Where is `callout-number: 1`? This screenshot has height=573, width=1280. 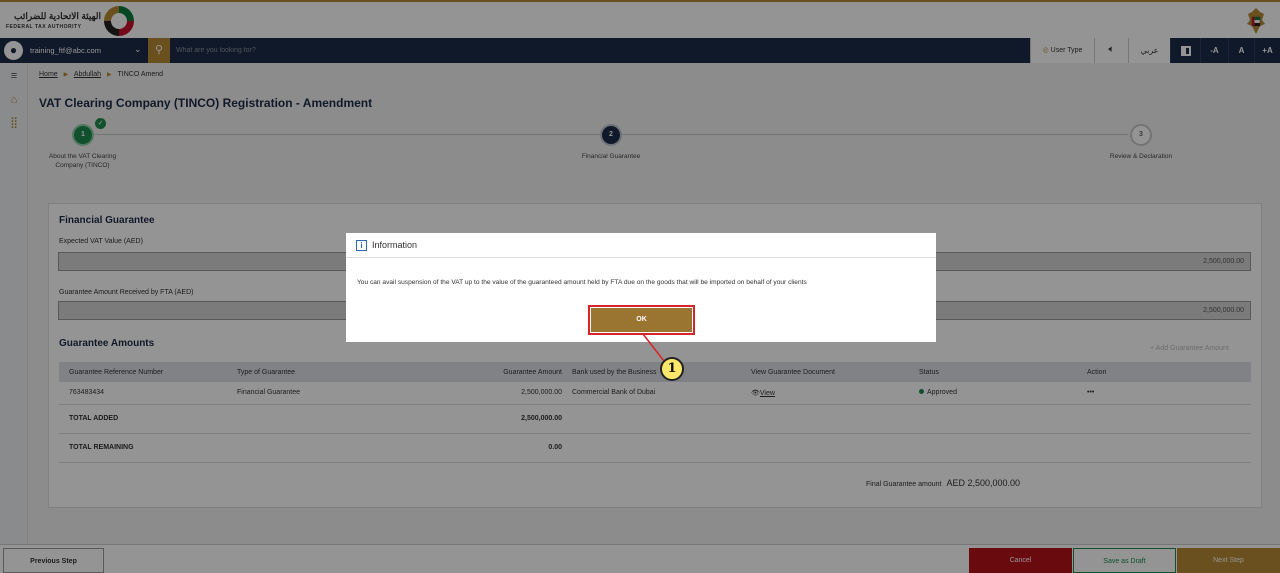
callout-number: 1 is located at coordinates (672, 369).